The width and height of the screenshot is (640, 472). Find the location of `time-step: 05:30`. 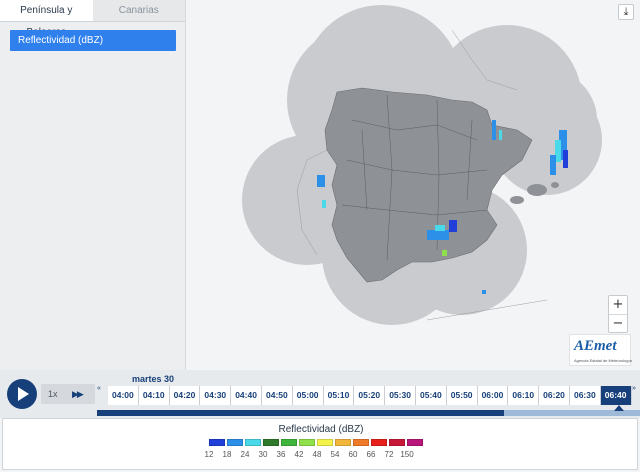

time-step: 05:30 is located at coordinates (400, 395).